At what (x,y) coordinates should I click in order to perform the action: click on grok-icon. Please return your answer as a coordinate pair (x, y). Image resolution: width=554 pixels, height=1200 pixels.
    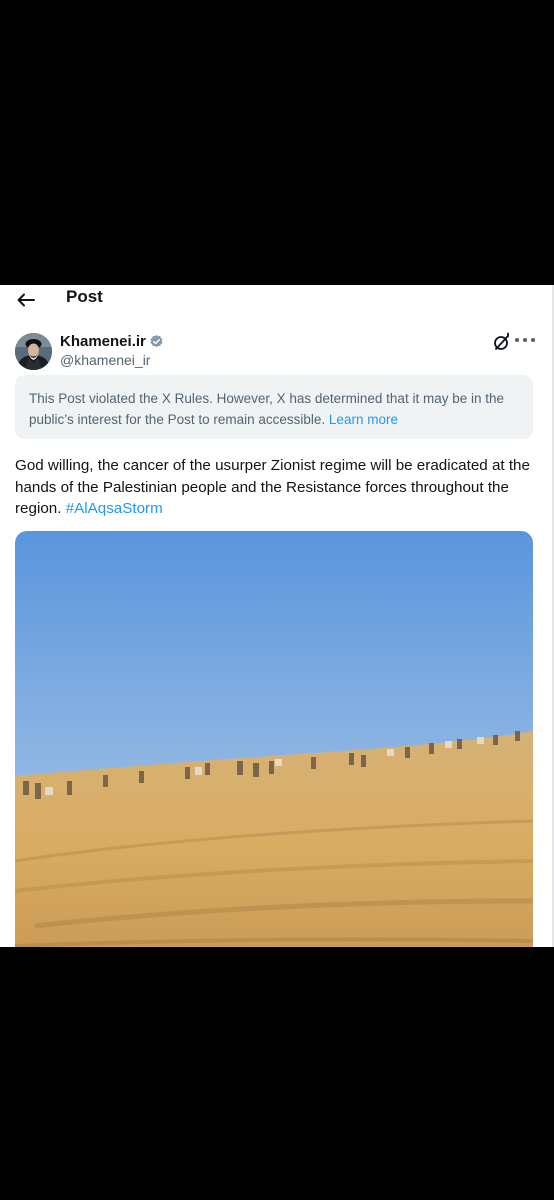
    Looking at the image, I should click on (501, 341).